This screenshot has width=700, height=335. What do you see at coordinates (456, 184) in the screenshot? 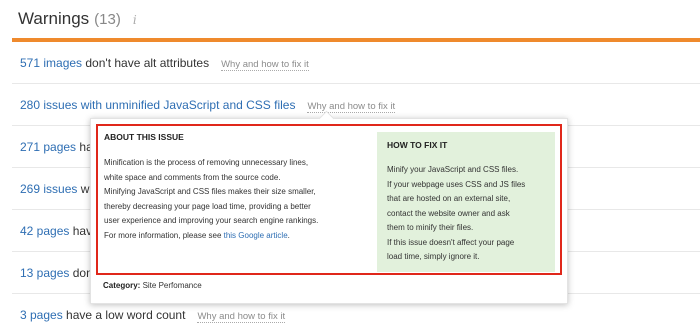
I see `how-line: If your webpage uses CSS and JS files` at bounding box center [456, 184].